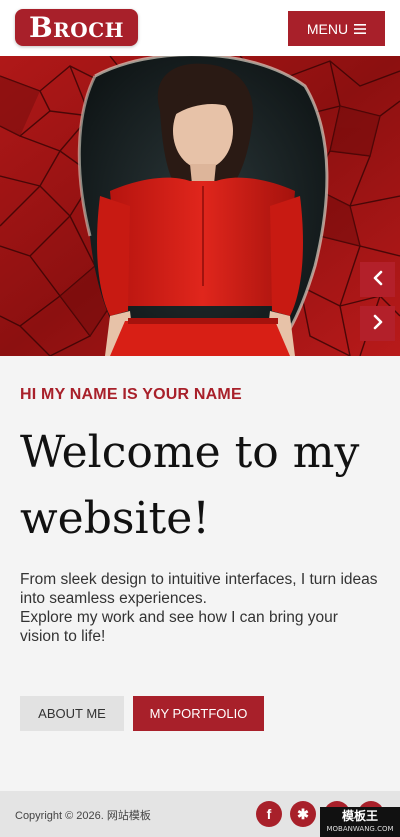  I want to click on page-title: Welcome to my website!, so click(190, 485).